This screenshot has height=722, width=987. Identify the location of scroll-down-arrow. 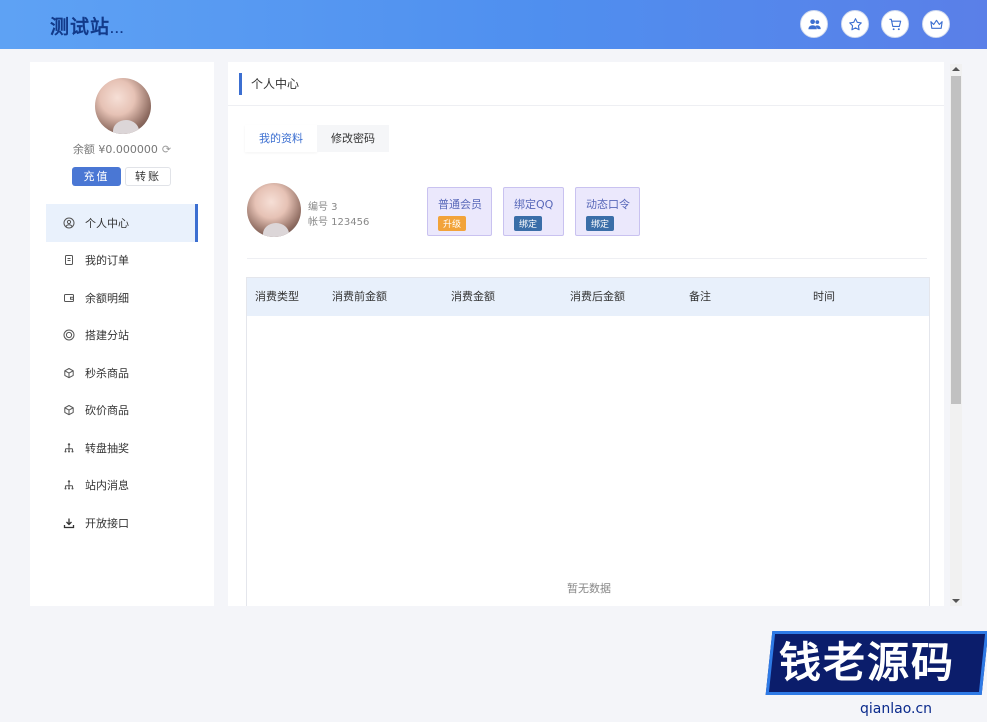
(956, 601).